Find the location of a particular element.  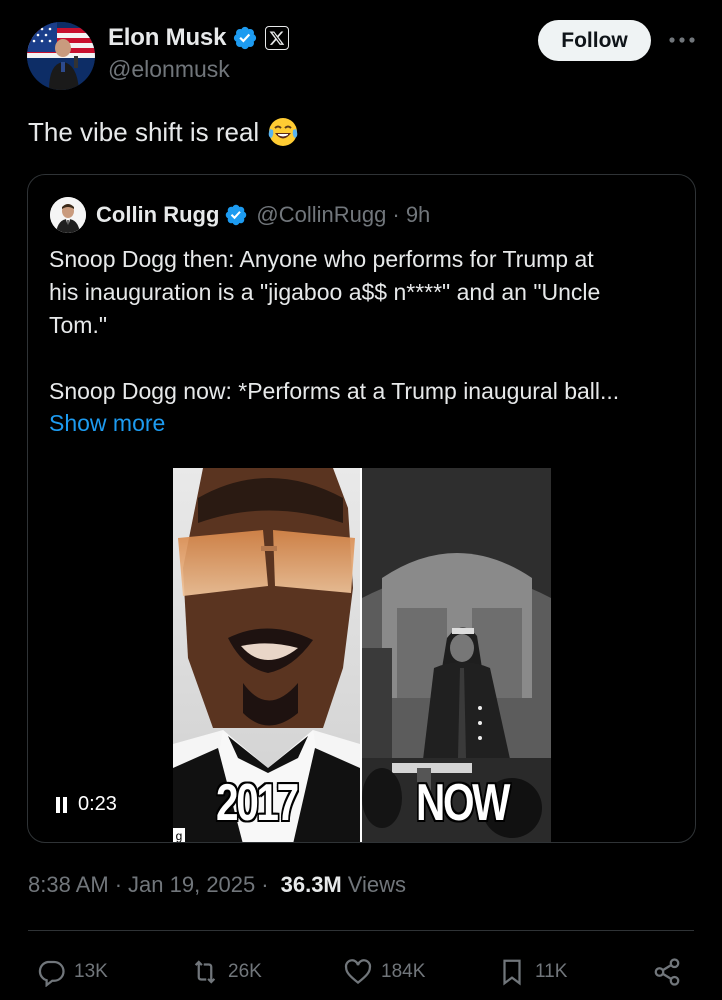

repost-button: 26K is located at coordinates (226, 972).